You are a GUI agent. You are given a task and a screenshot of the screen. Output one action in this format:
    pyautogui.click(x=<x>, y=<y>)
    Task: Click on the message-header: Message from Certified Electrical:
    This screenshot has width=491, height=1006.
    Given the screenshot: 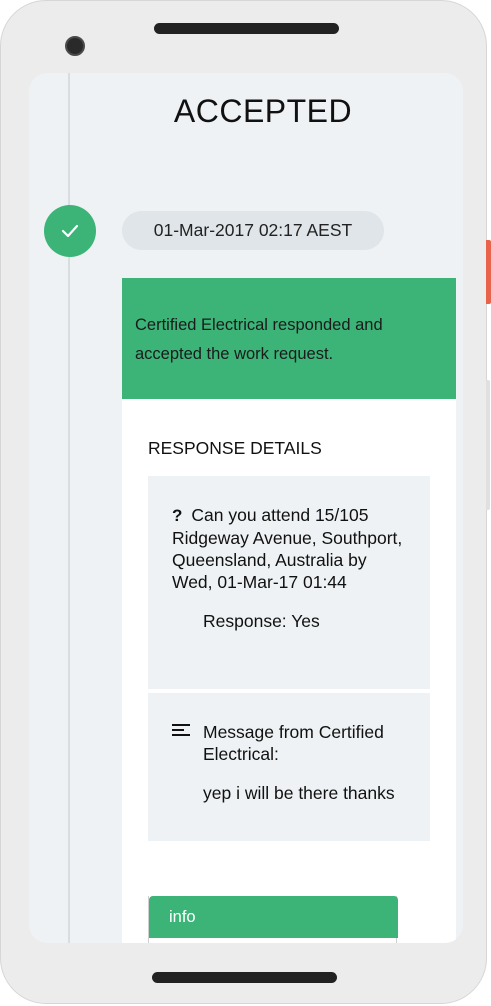 What is the action you would take?
    pyautogui.click(x=291, y=743)
    